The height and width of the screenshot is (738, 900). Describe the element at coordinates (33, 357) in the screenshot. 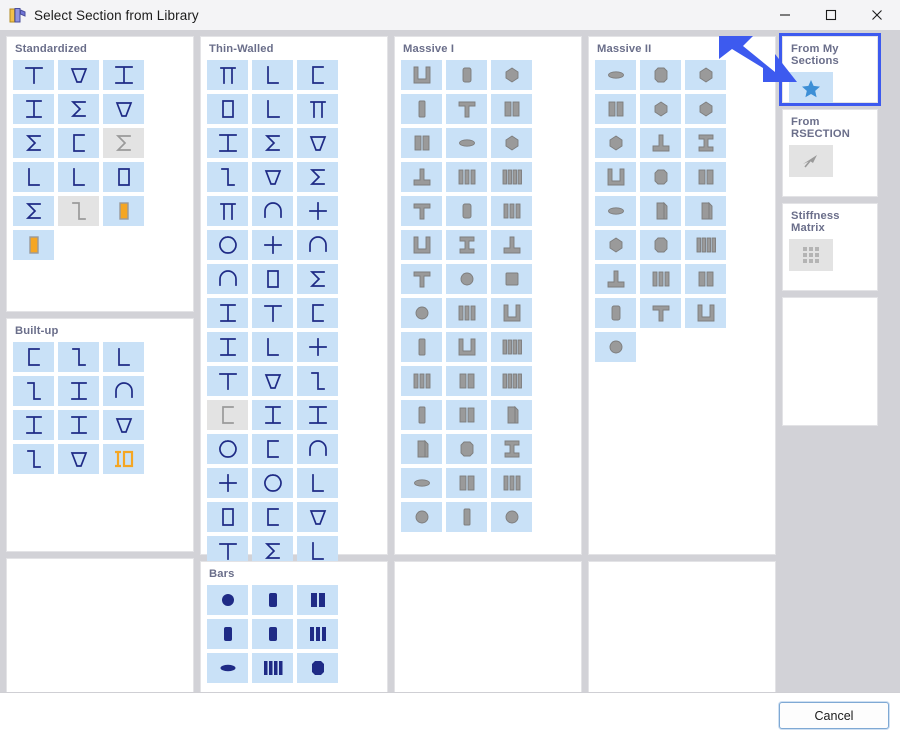

I see `section-tile-double-i-section` at that location.